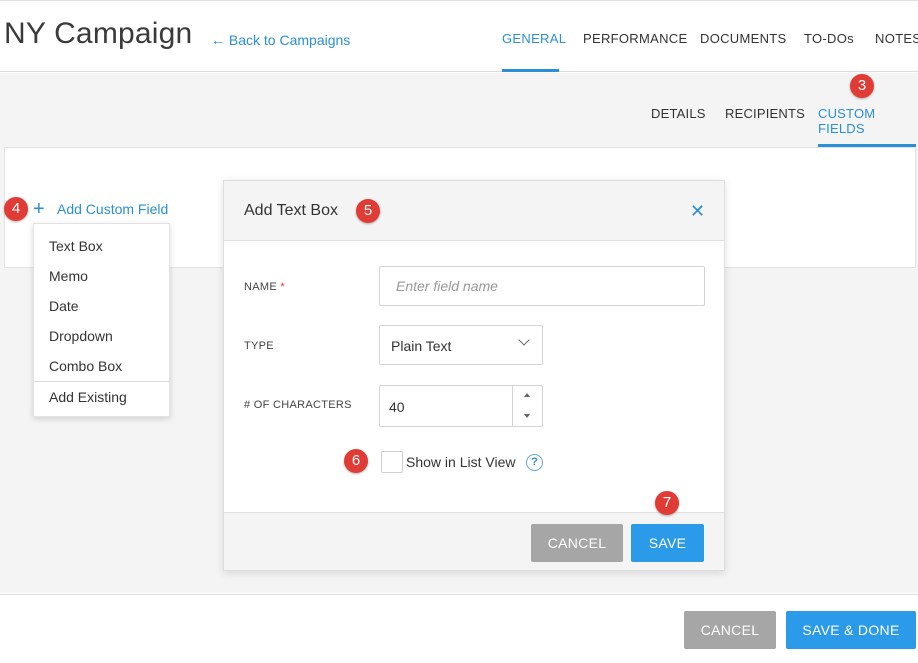  What do you see at coordinates (101, 381) in the screenshot?
I see `menu-divider` at bounding box center [101, 381].